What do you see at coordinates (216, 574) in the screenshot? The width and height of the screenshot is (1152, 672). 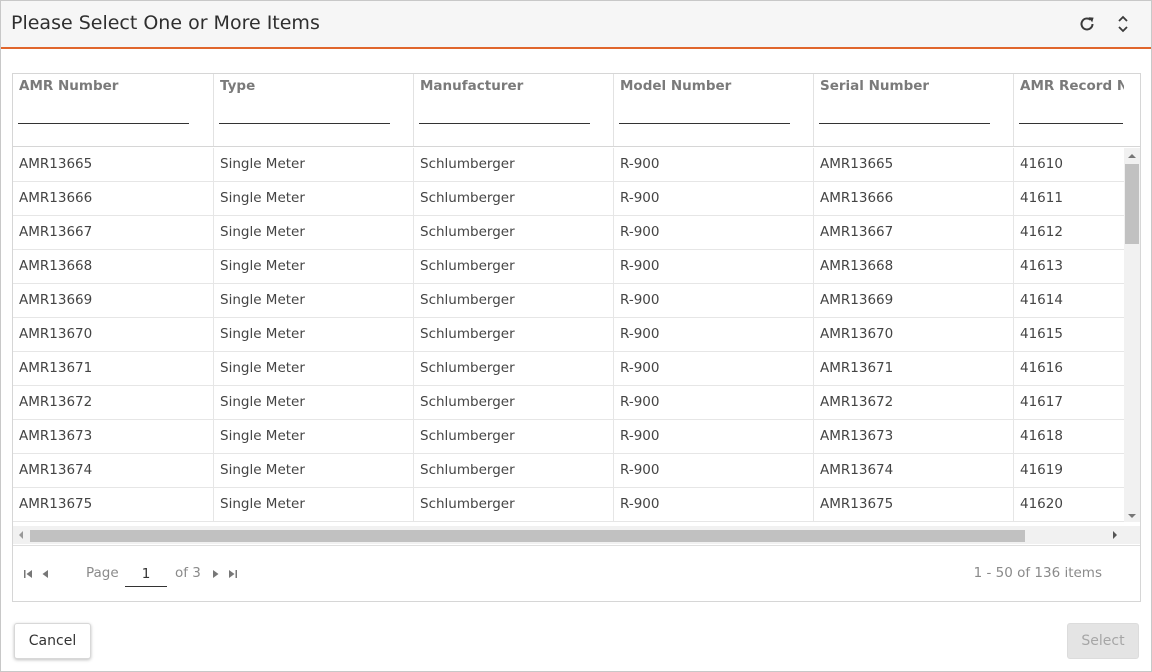 I see `next-page-icon` at bounding box center [216, 574].